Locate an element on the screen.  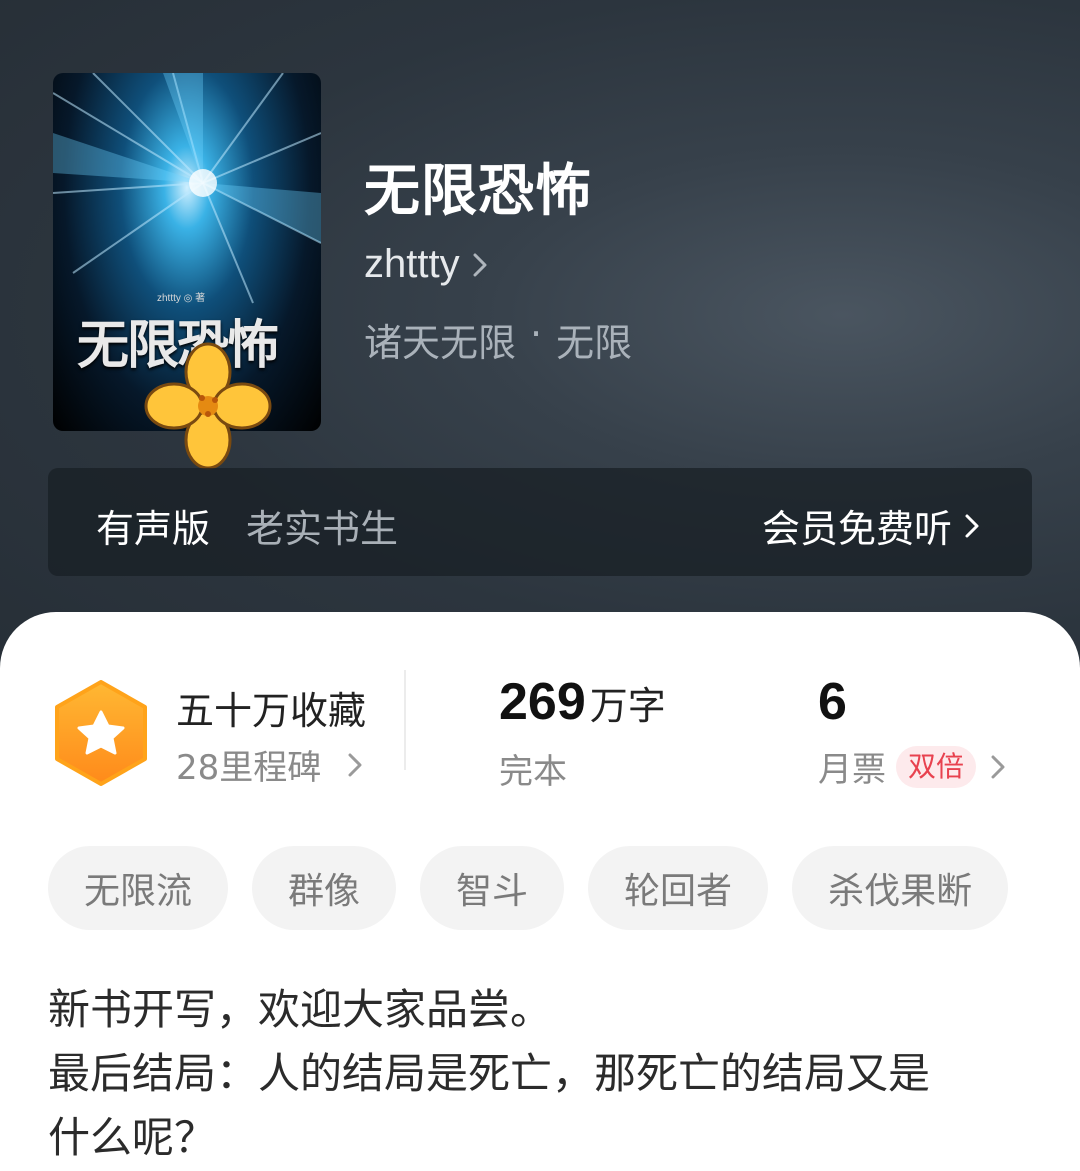
milestone-link: 28里程碑 is located at coordinates (269, 764).